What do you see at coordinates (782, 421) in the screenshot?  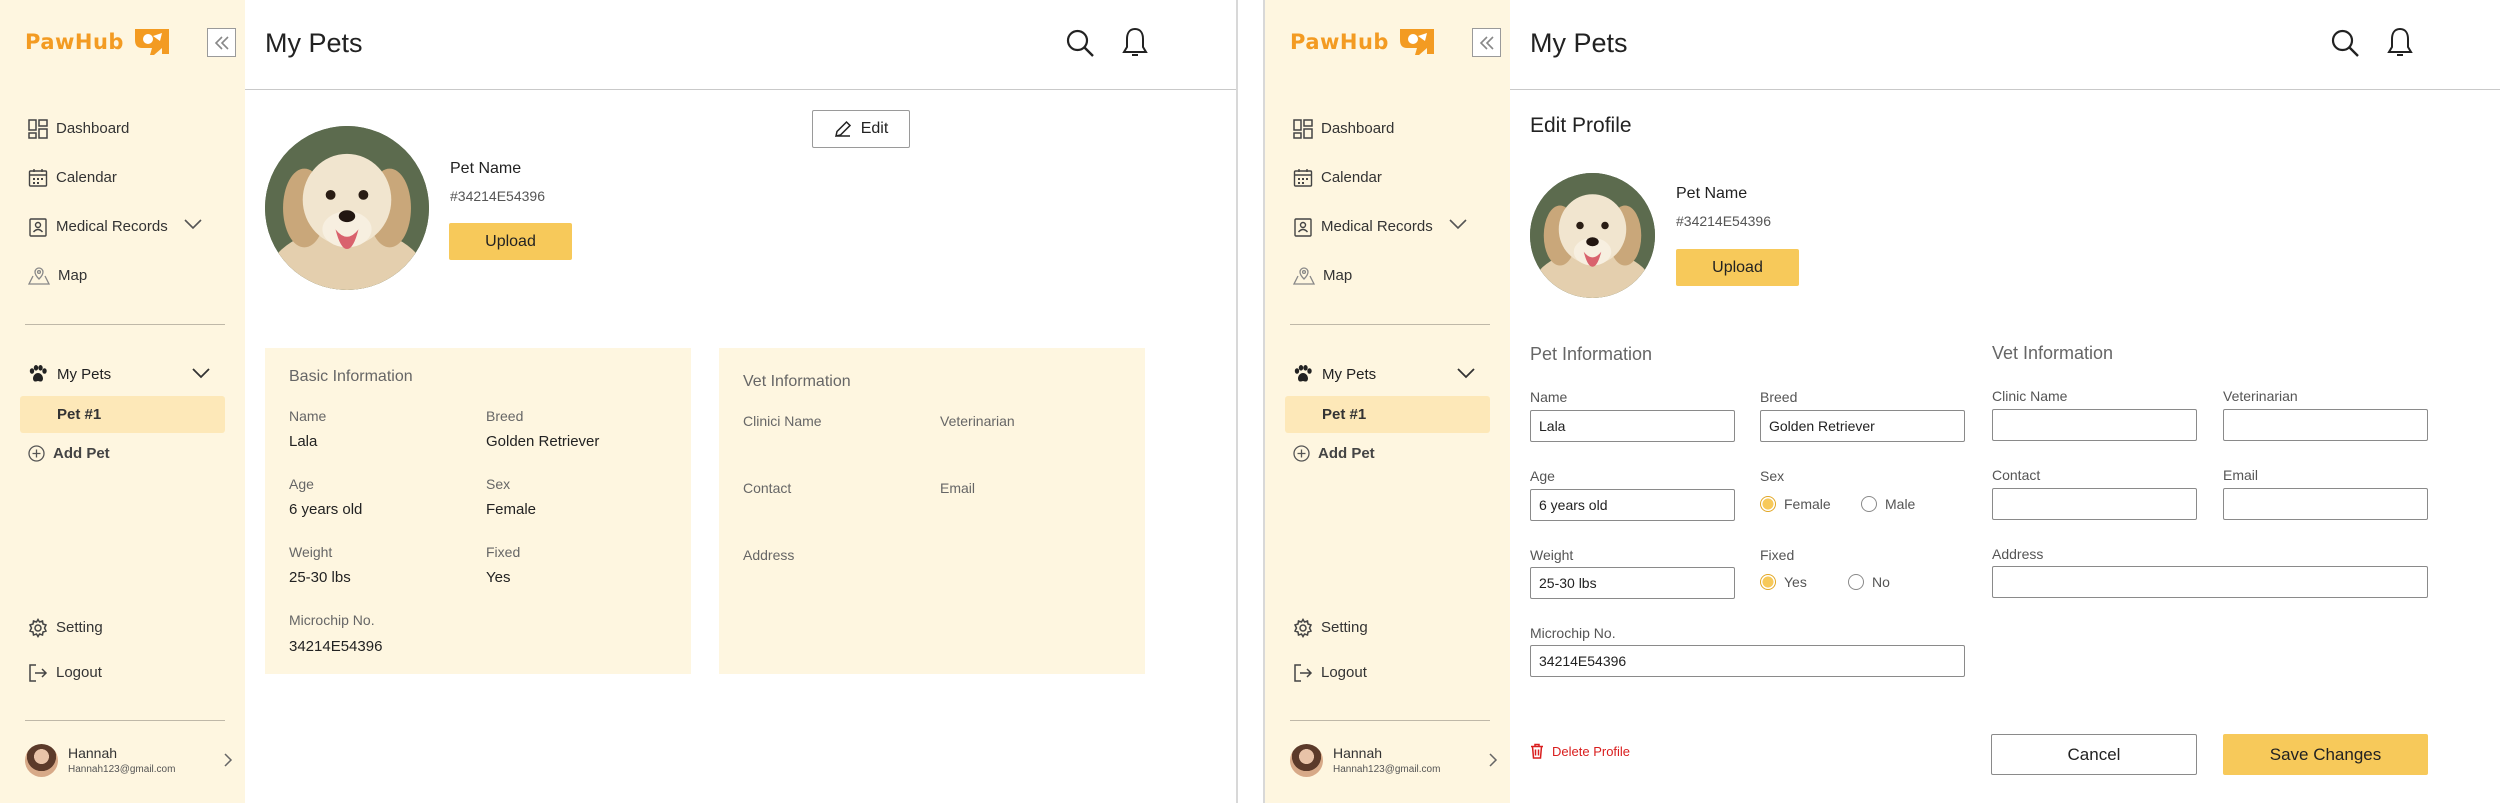 I see `clinic-name-label: Clinici Name` at bounding box center [782, 421].